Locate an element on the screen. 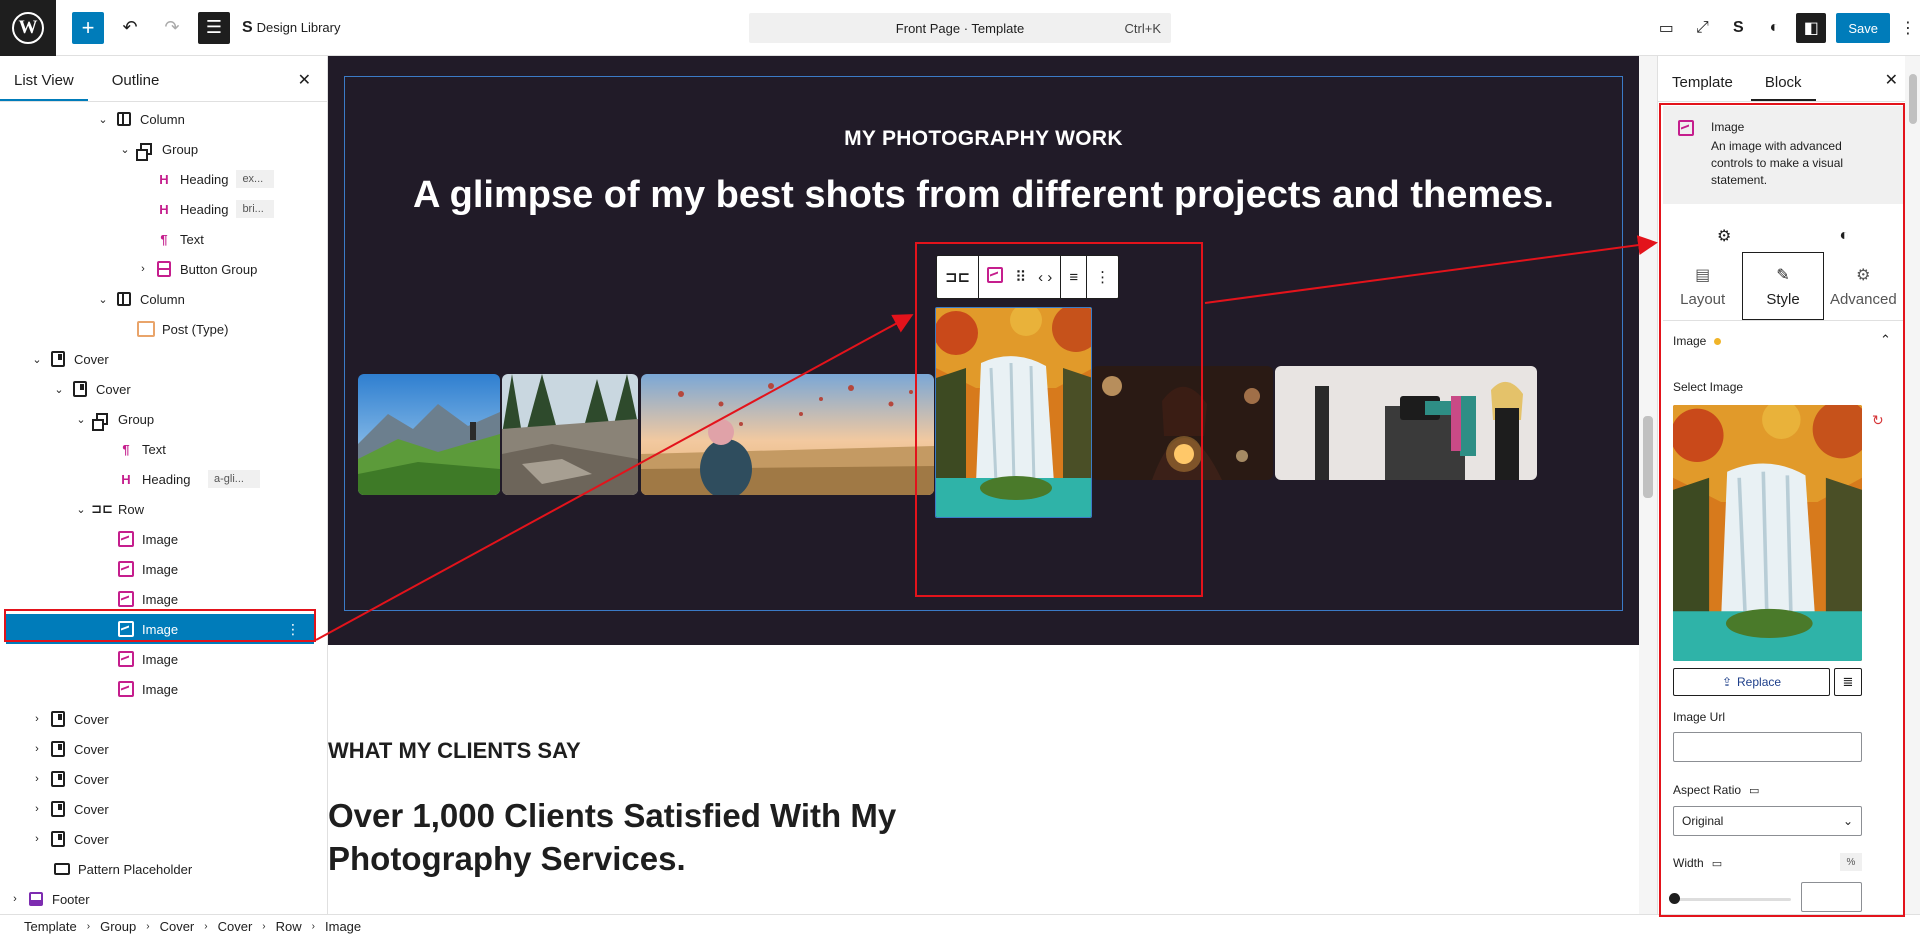 The height and width of the screenshot is (938, 1920). styles-icon: ◐ is located at coordinates (1774, 28).